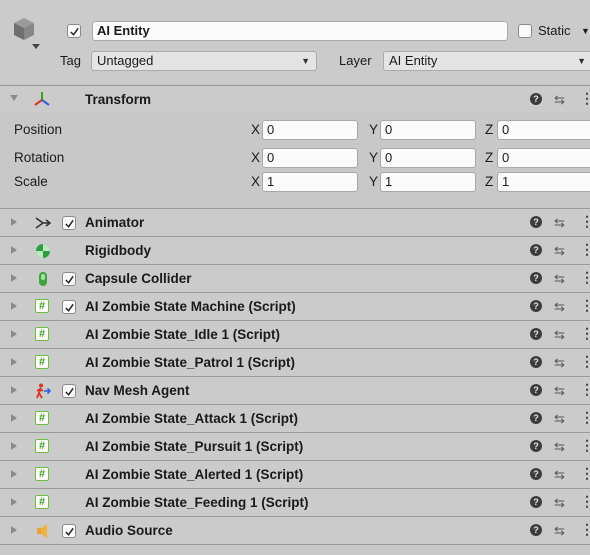 The image size is (590, 555). What do you see at coordinates (204, 61) in the screenshot?
I see `tag-dropdown: Untagged ▼` at bounding box center [204, 61].